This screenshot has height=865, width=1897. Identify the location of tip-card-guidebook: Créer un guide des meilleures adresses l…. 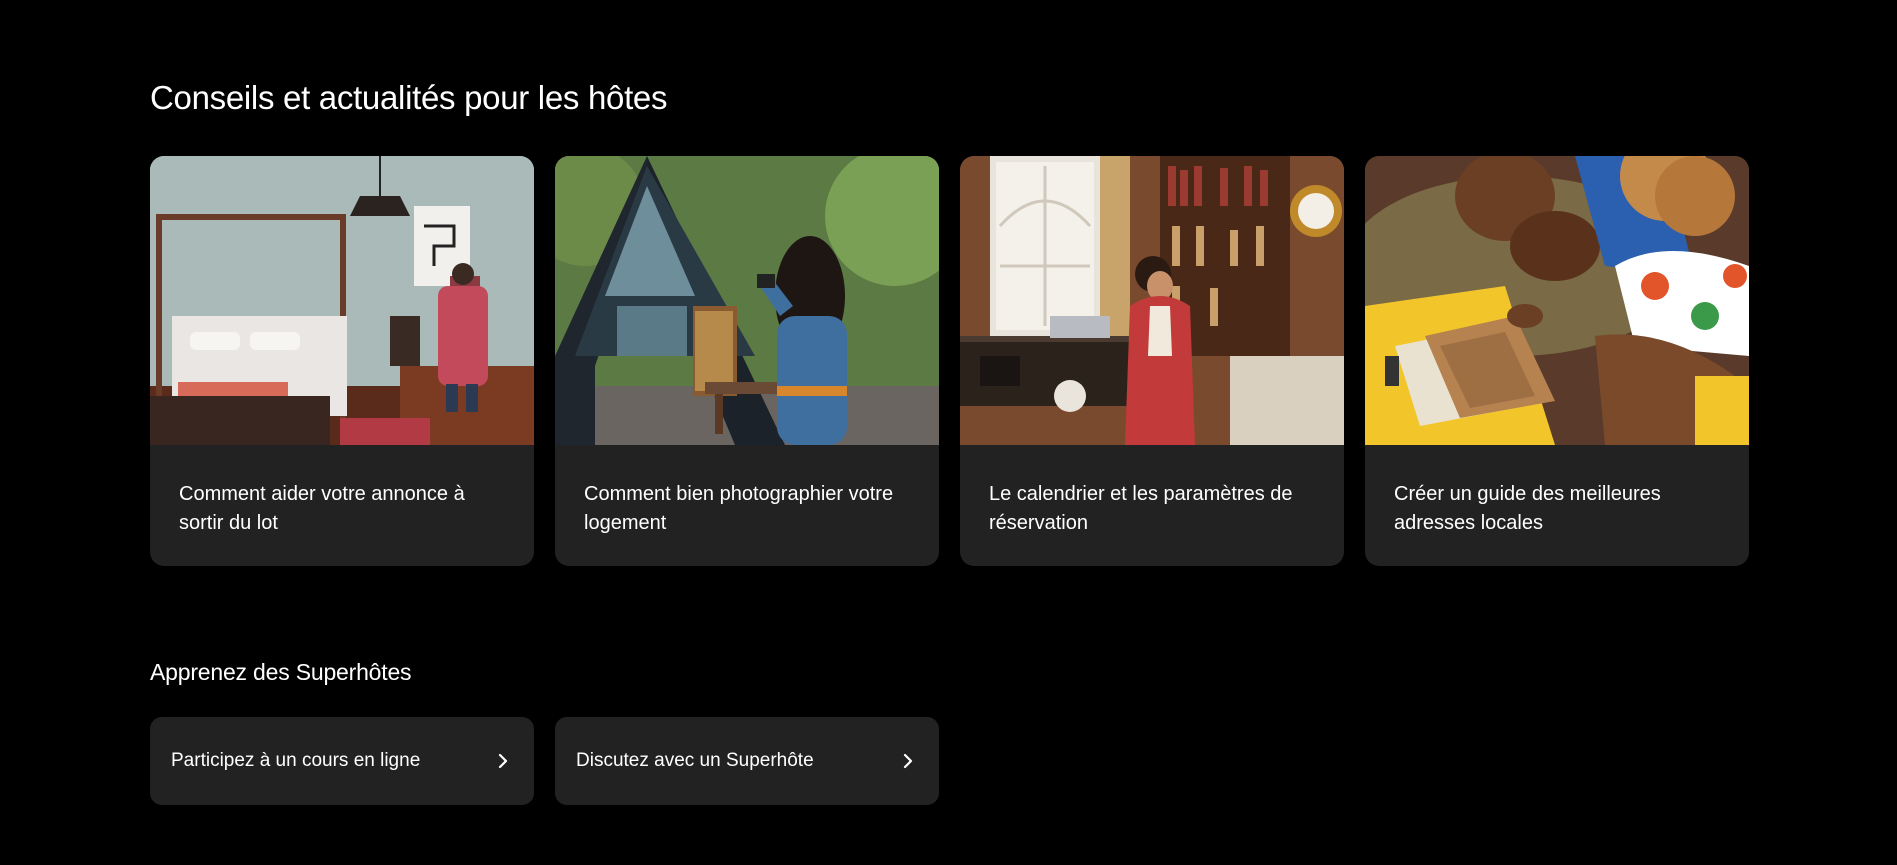
(1557, 361).